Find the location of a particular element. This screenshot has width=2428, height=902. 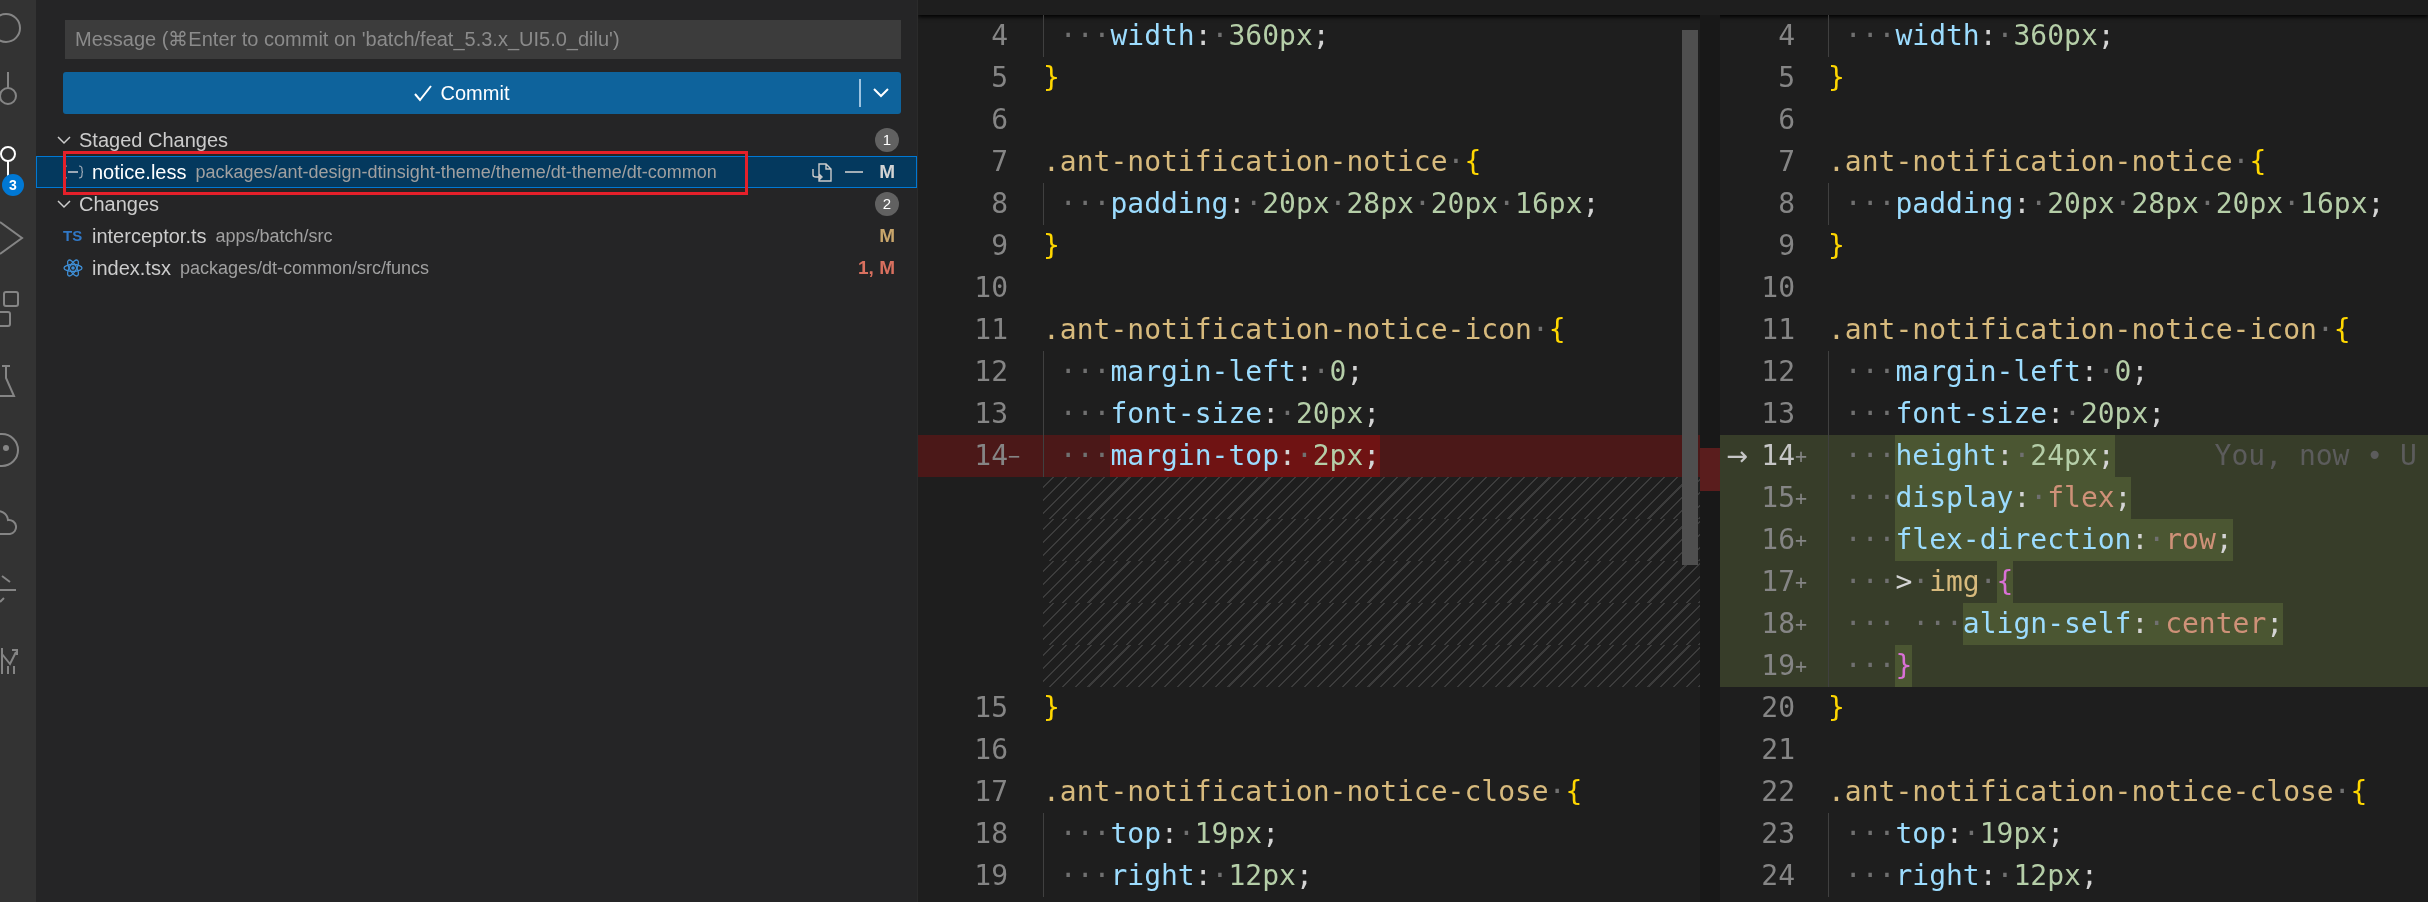

line-number: 20 is located at coordinates (1778, 708).